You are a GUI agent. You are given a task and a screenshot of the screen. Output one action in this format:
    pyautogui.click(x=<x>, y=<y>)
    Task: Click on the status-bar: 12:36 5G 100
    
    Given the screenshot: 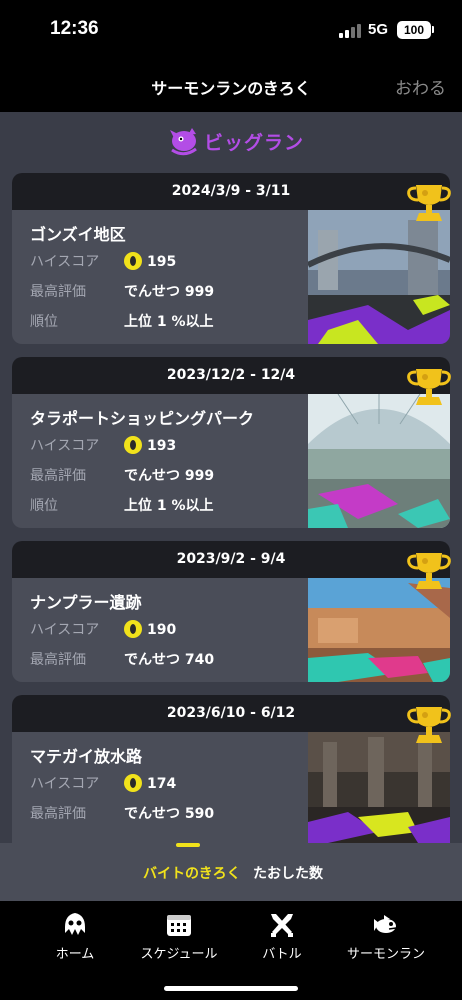 What is the action you would take?
    pyautogui.click(x=231, y=33)
    